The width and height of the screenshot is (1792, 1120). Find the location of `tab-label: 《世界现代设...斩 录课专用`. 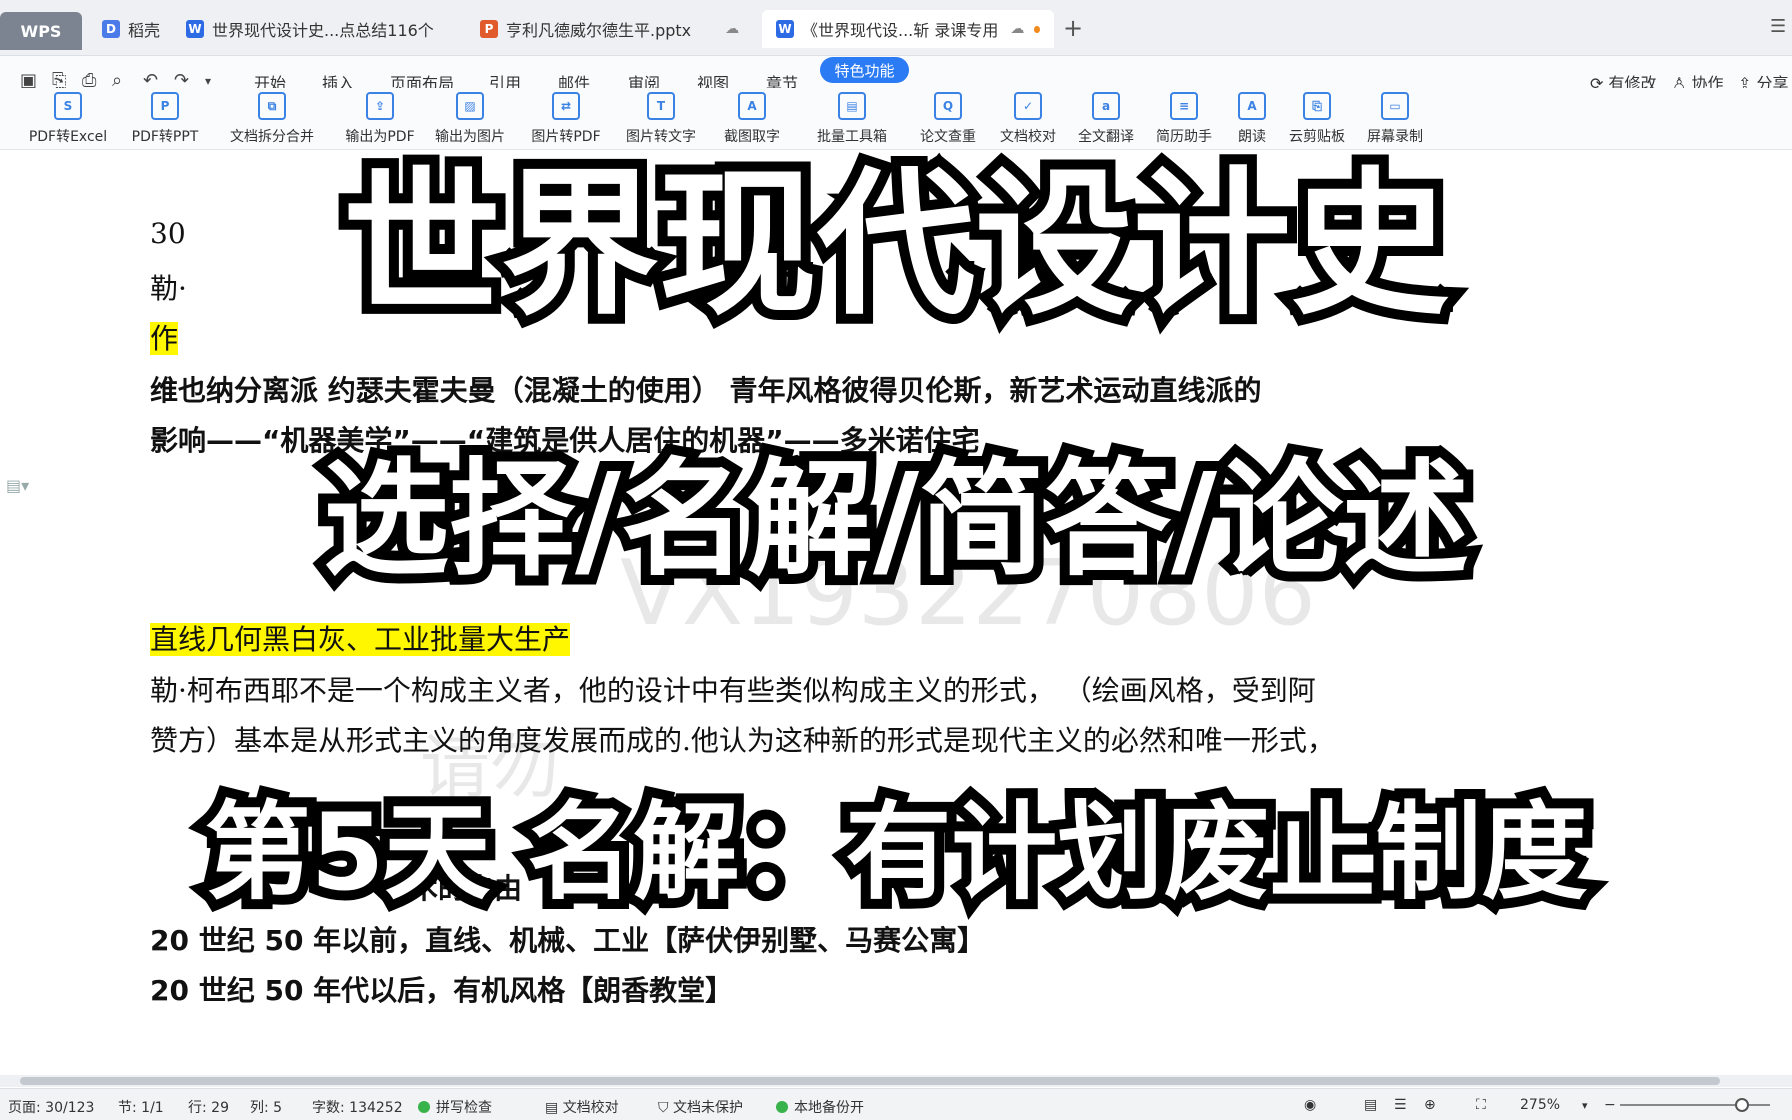

tab-label: 《世界现代设...斩 录课专用 is located at coordinates (900, 30).